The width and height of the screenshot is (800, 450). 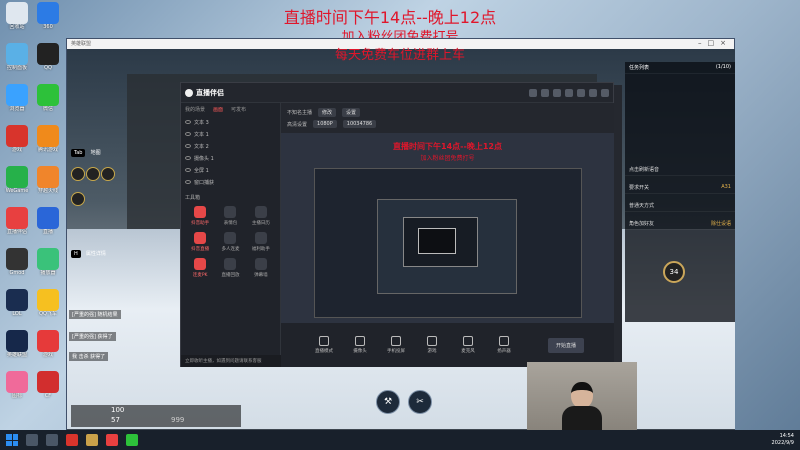 What do you see at coordinates (47, 232) in the screenshot?
I see `desktop-icon-label: 直播` at bounding box center [47, 232].